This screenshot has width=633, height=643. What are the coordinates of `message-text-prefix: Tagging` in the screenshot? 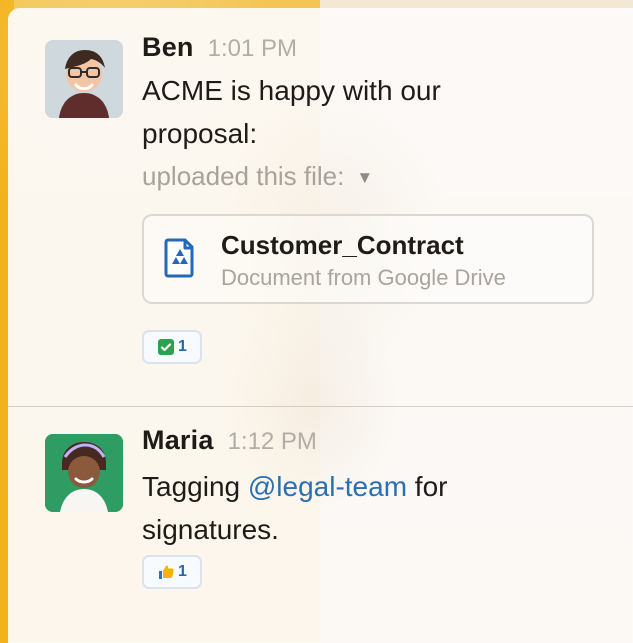 It's located at (195, 486).